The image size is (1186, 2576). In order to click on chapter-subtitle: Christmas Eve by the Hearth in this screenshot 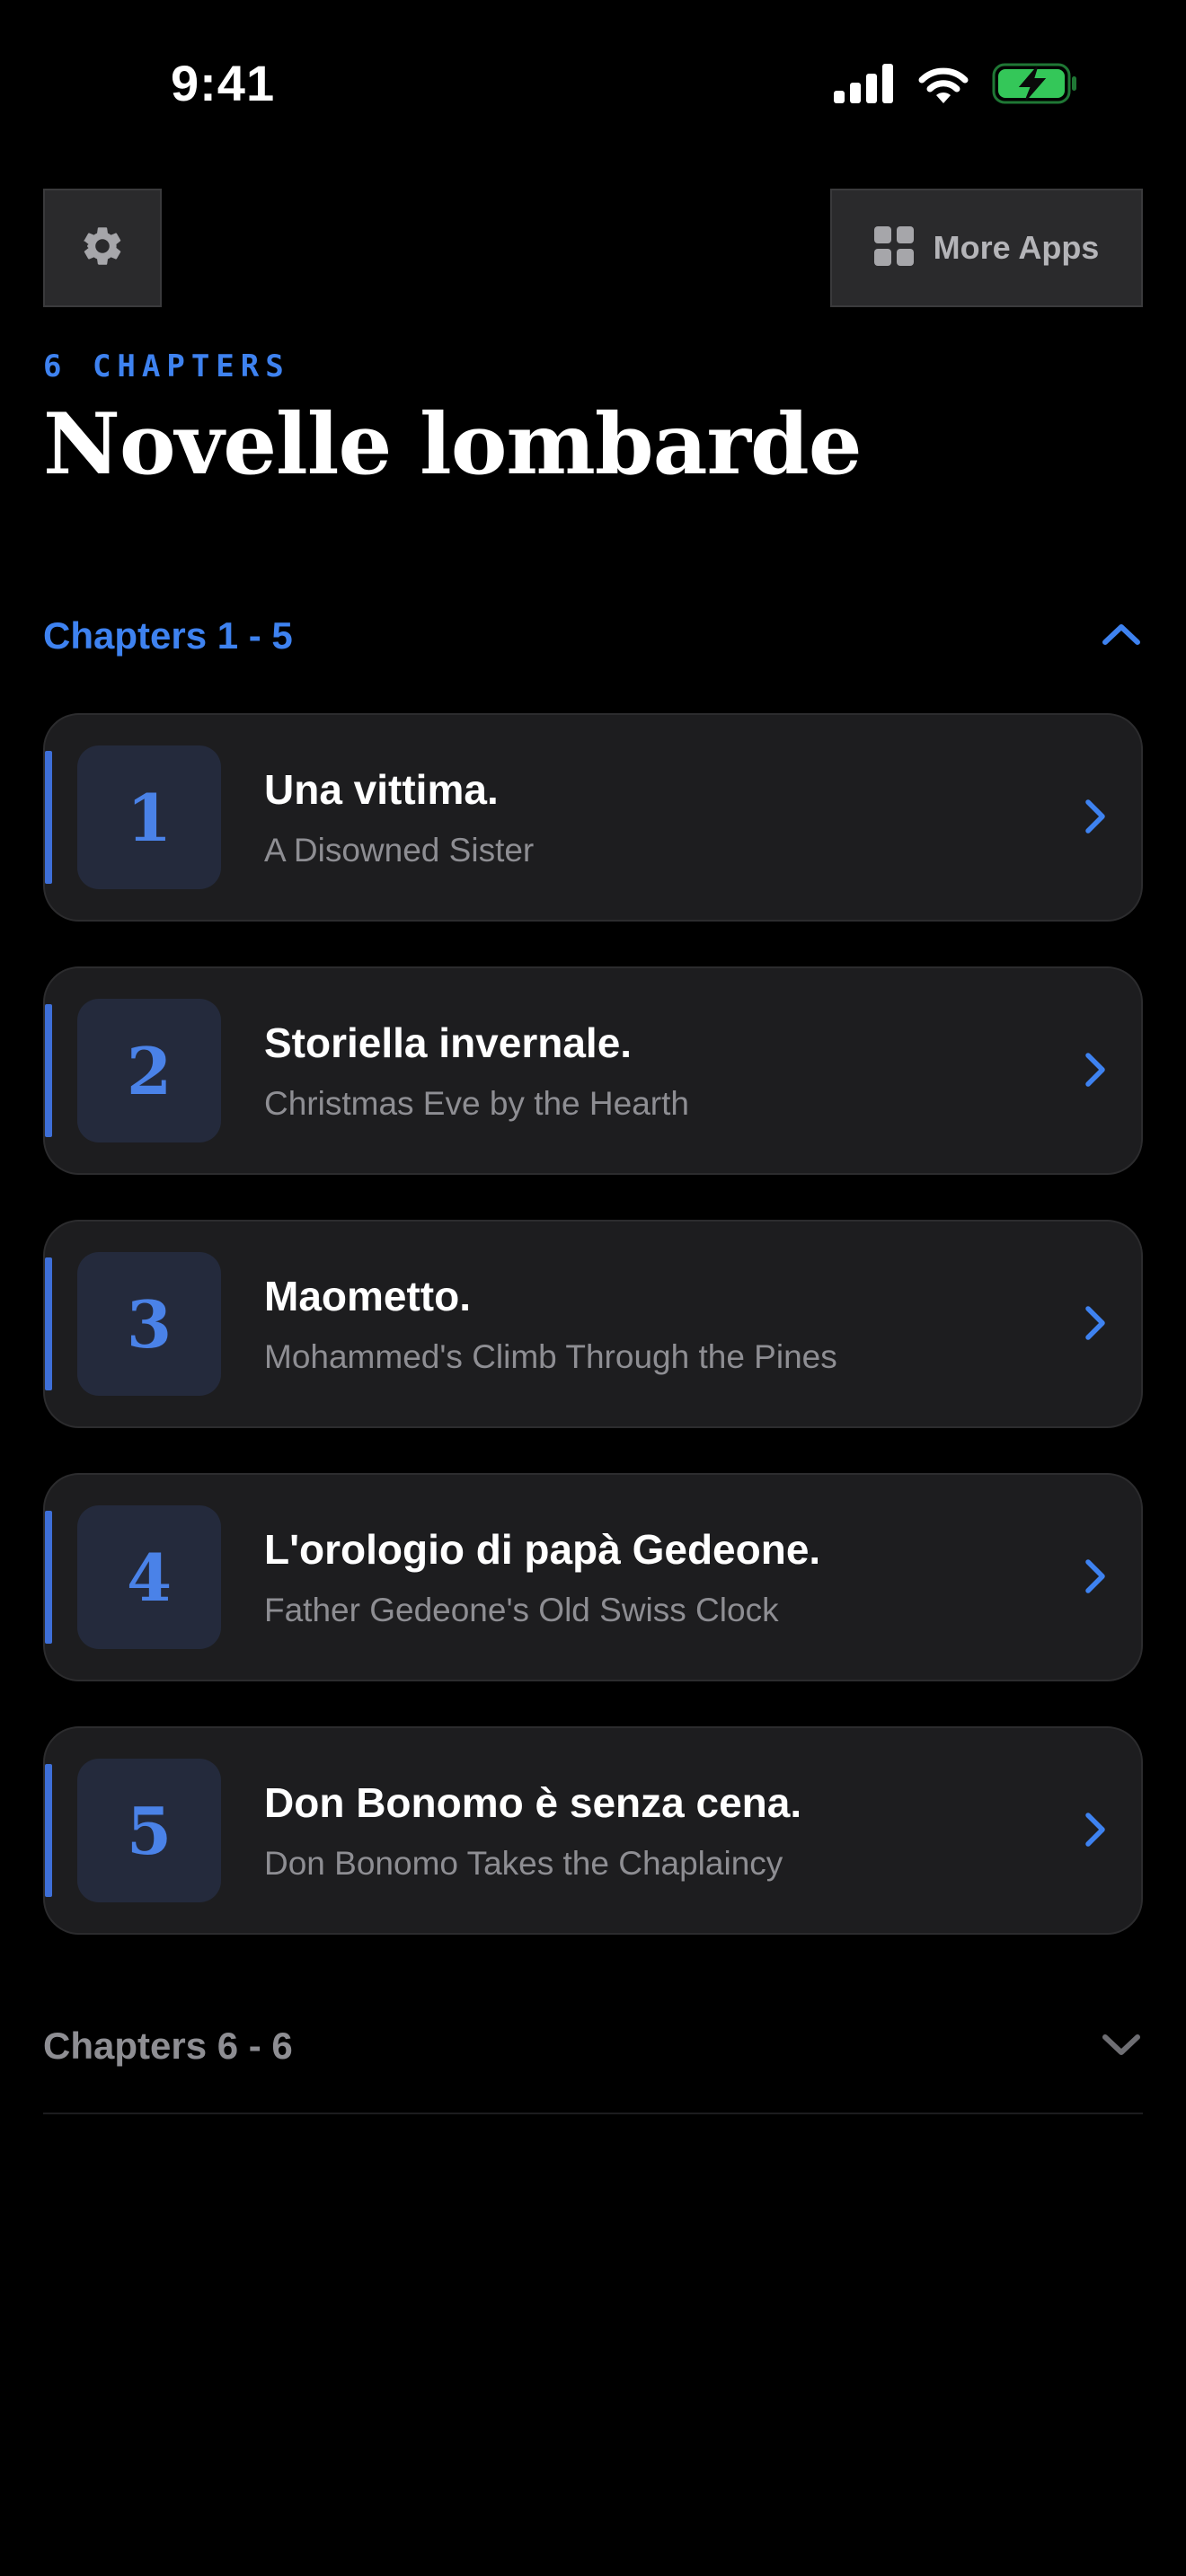, I will do `click(476, 1103)`.